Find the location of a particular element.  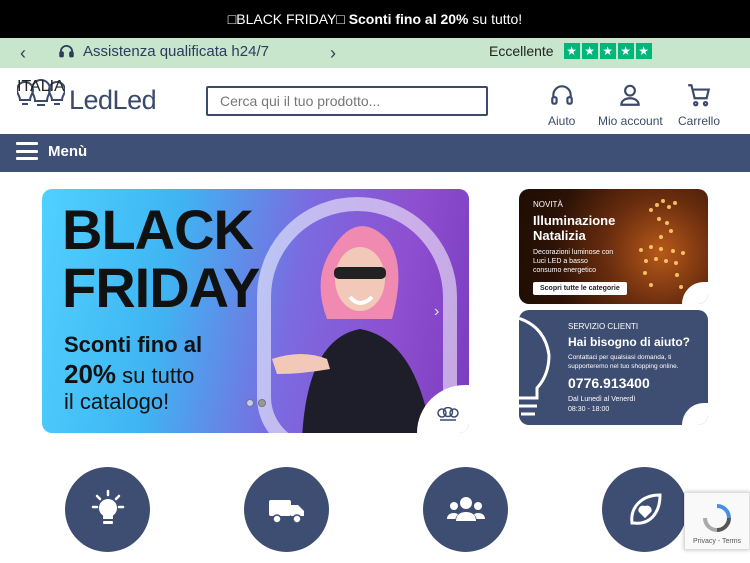

recaptcha-links: Privacy - Terms is located at coordinates (717, 541).